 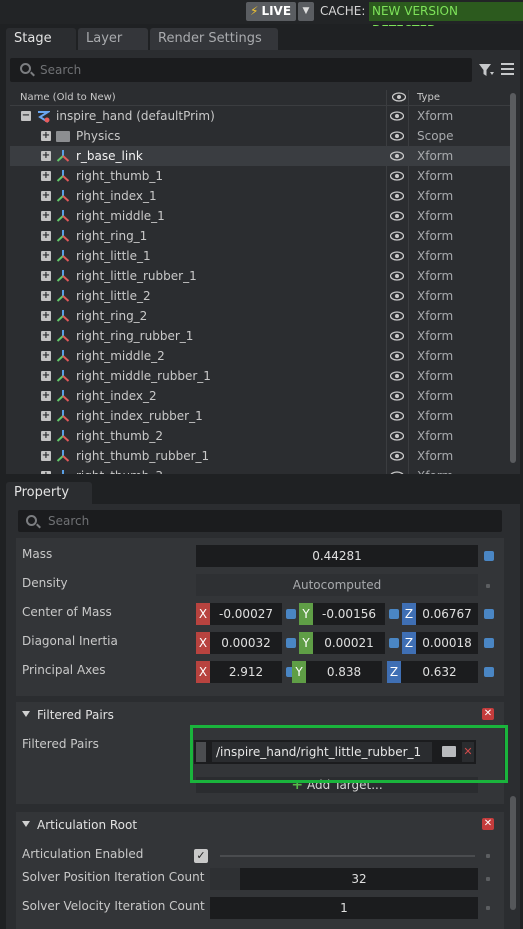 What do you see at coordinates (260, 356) in the screenshot?
I see `stage-tree-row: + right_middle_2 Xform` at bounding box center [260, 356].